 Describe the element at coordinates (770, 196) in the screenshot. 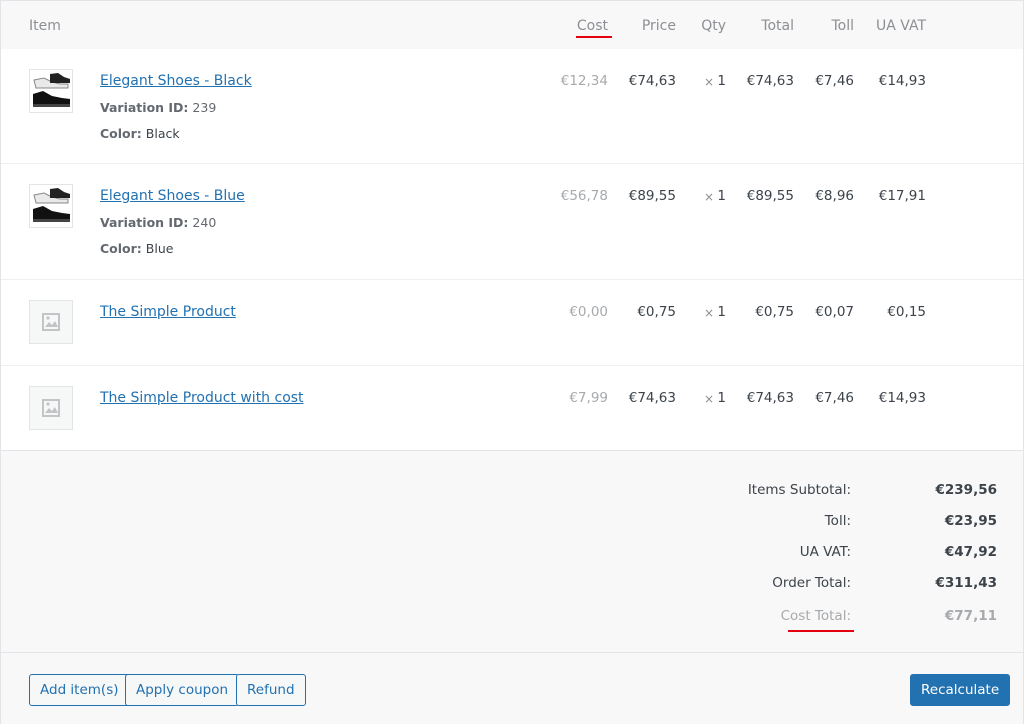

I see `item-total: €89,55` at that location.